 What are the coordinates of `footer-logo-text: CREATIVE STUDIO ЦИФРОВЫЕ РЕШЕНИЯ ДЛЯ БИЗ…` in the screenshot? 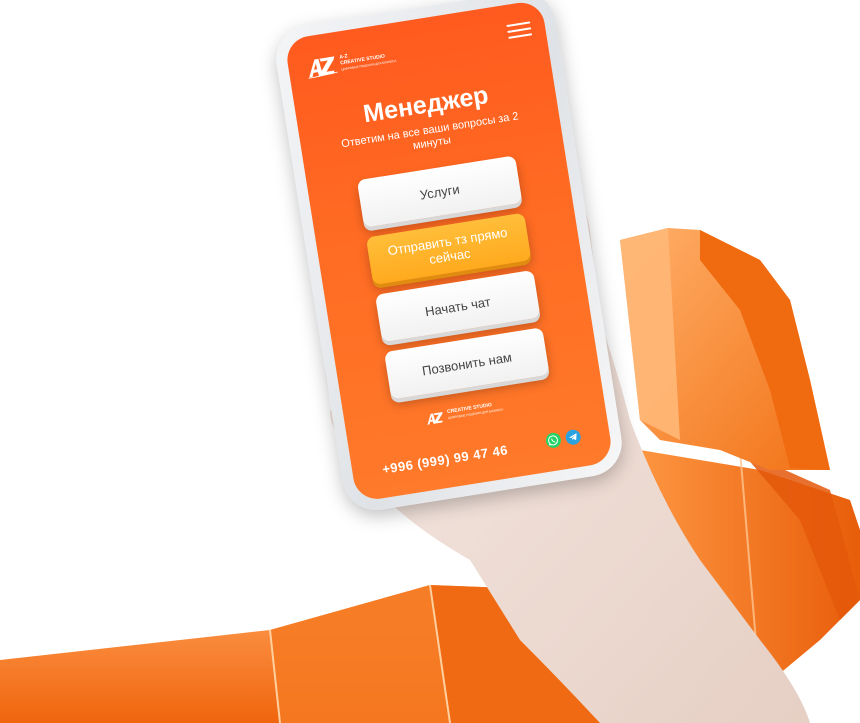 It's located at (475, 410).